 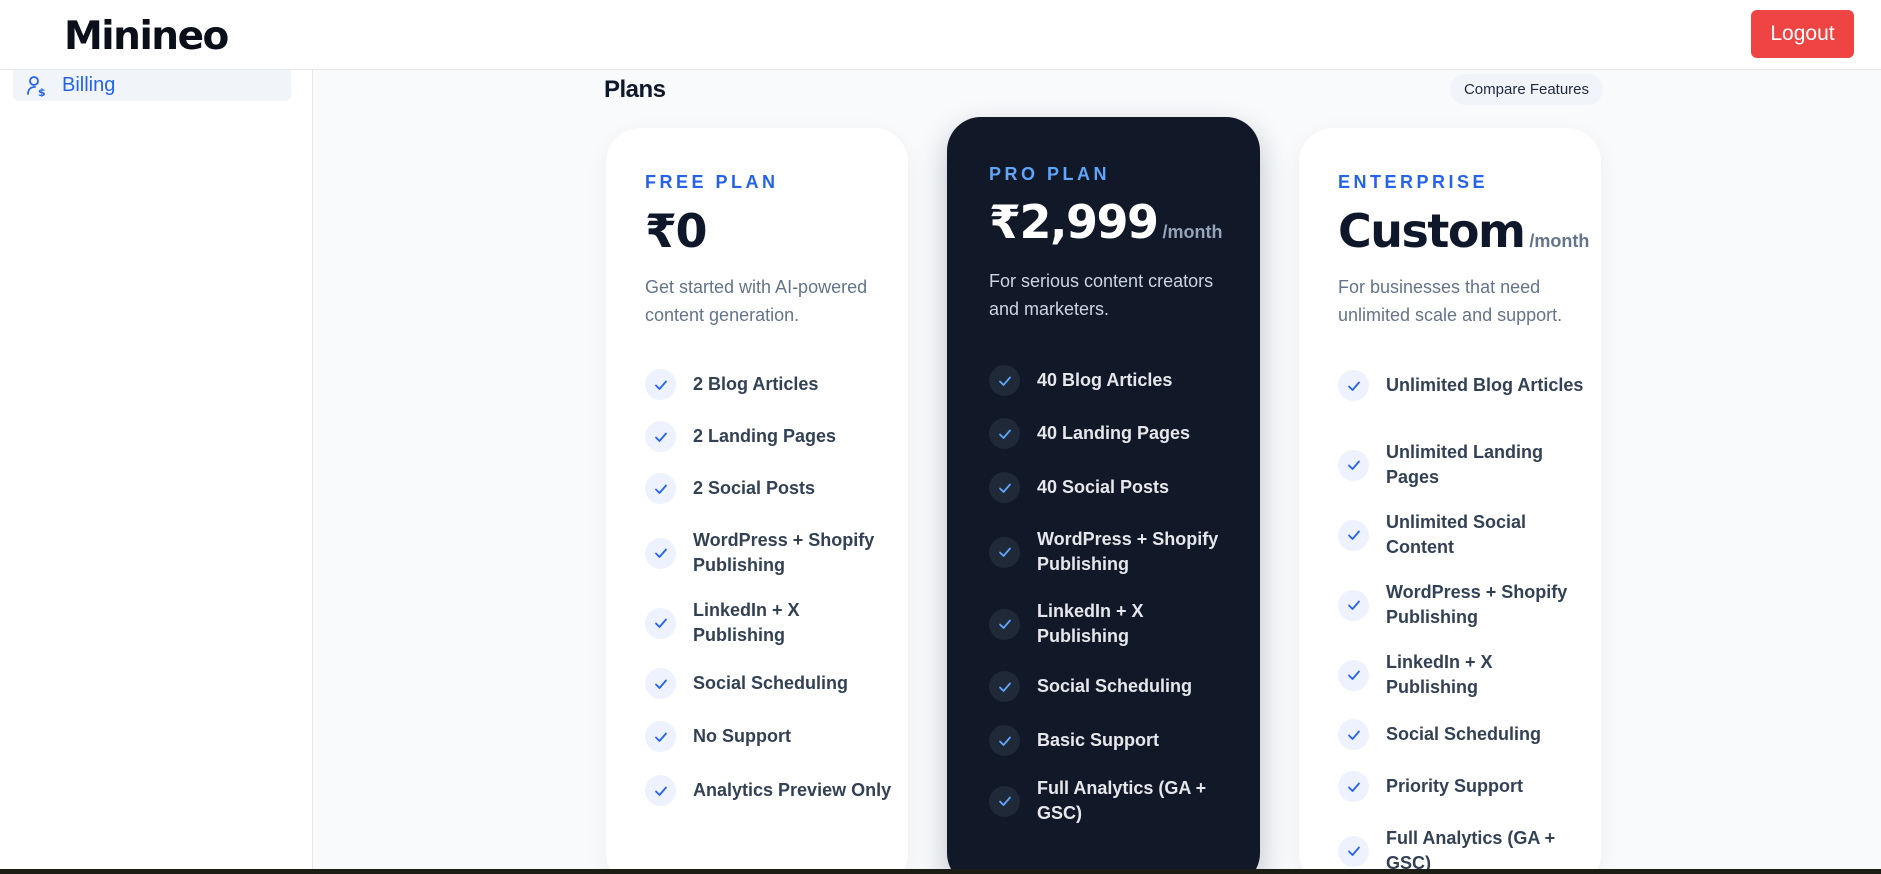 I want to click on price-row: ₹2,999 /month, so click(x=1106, y=222).